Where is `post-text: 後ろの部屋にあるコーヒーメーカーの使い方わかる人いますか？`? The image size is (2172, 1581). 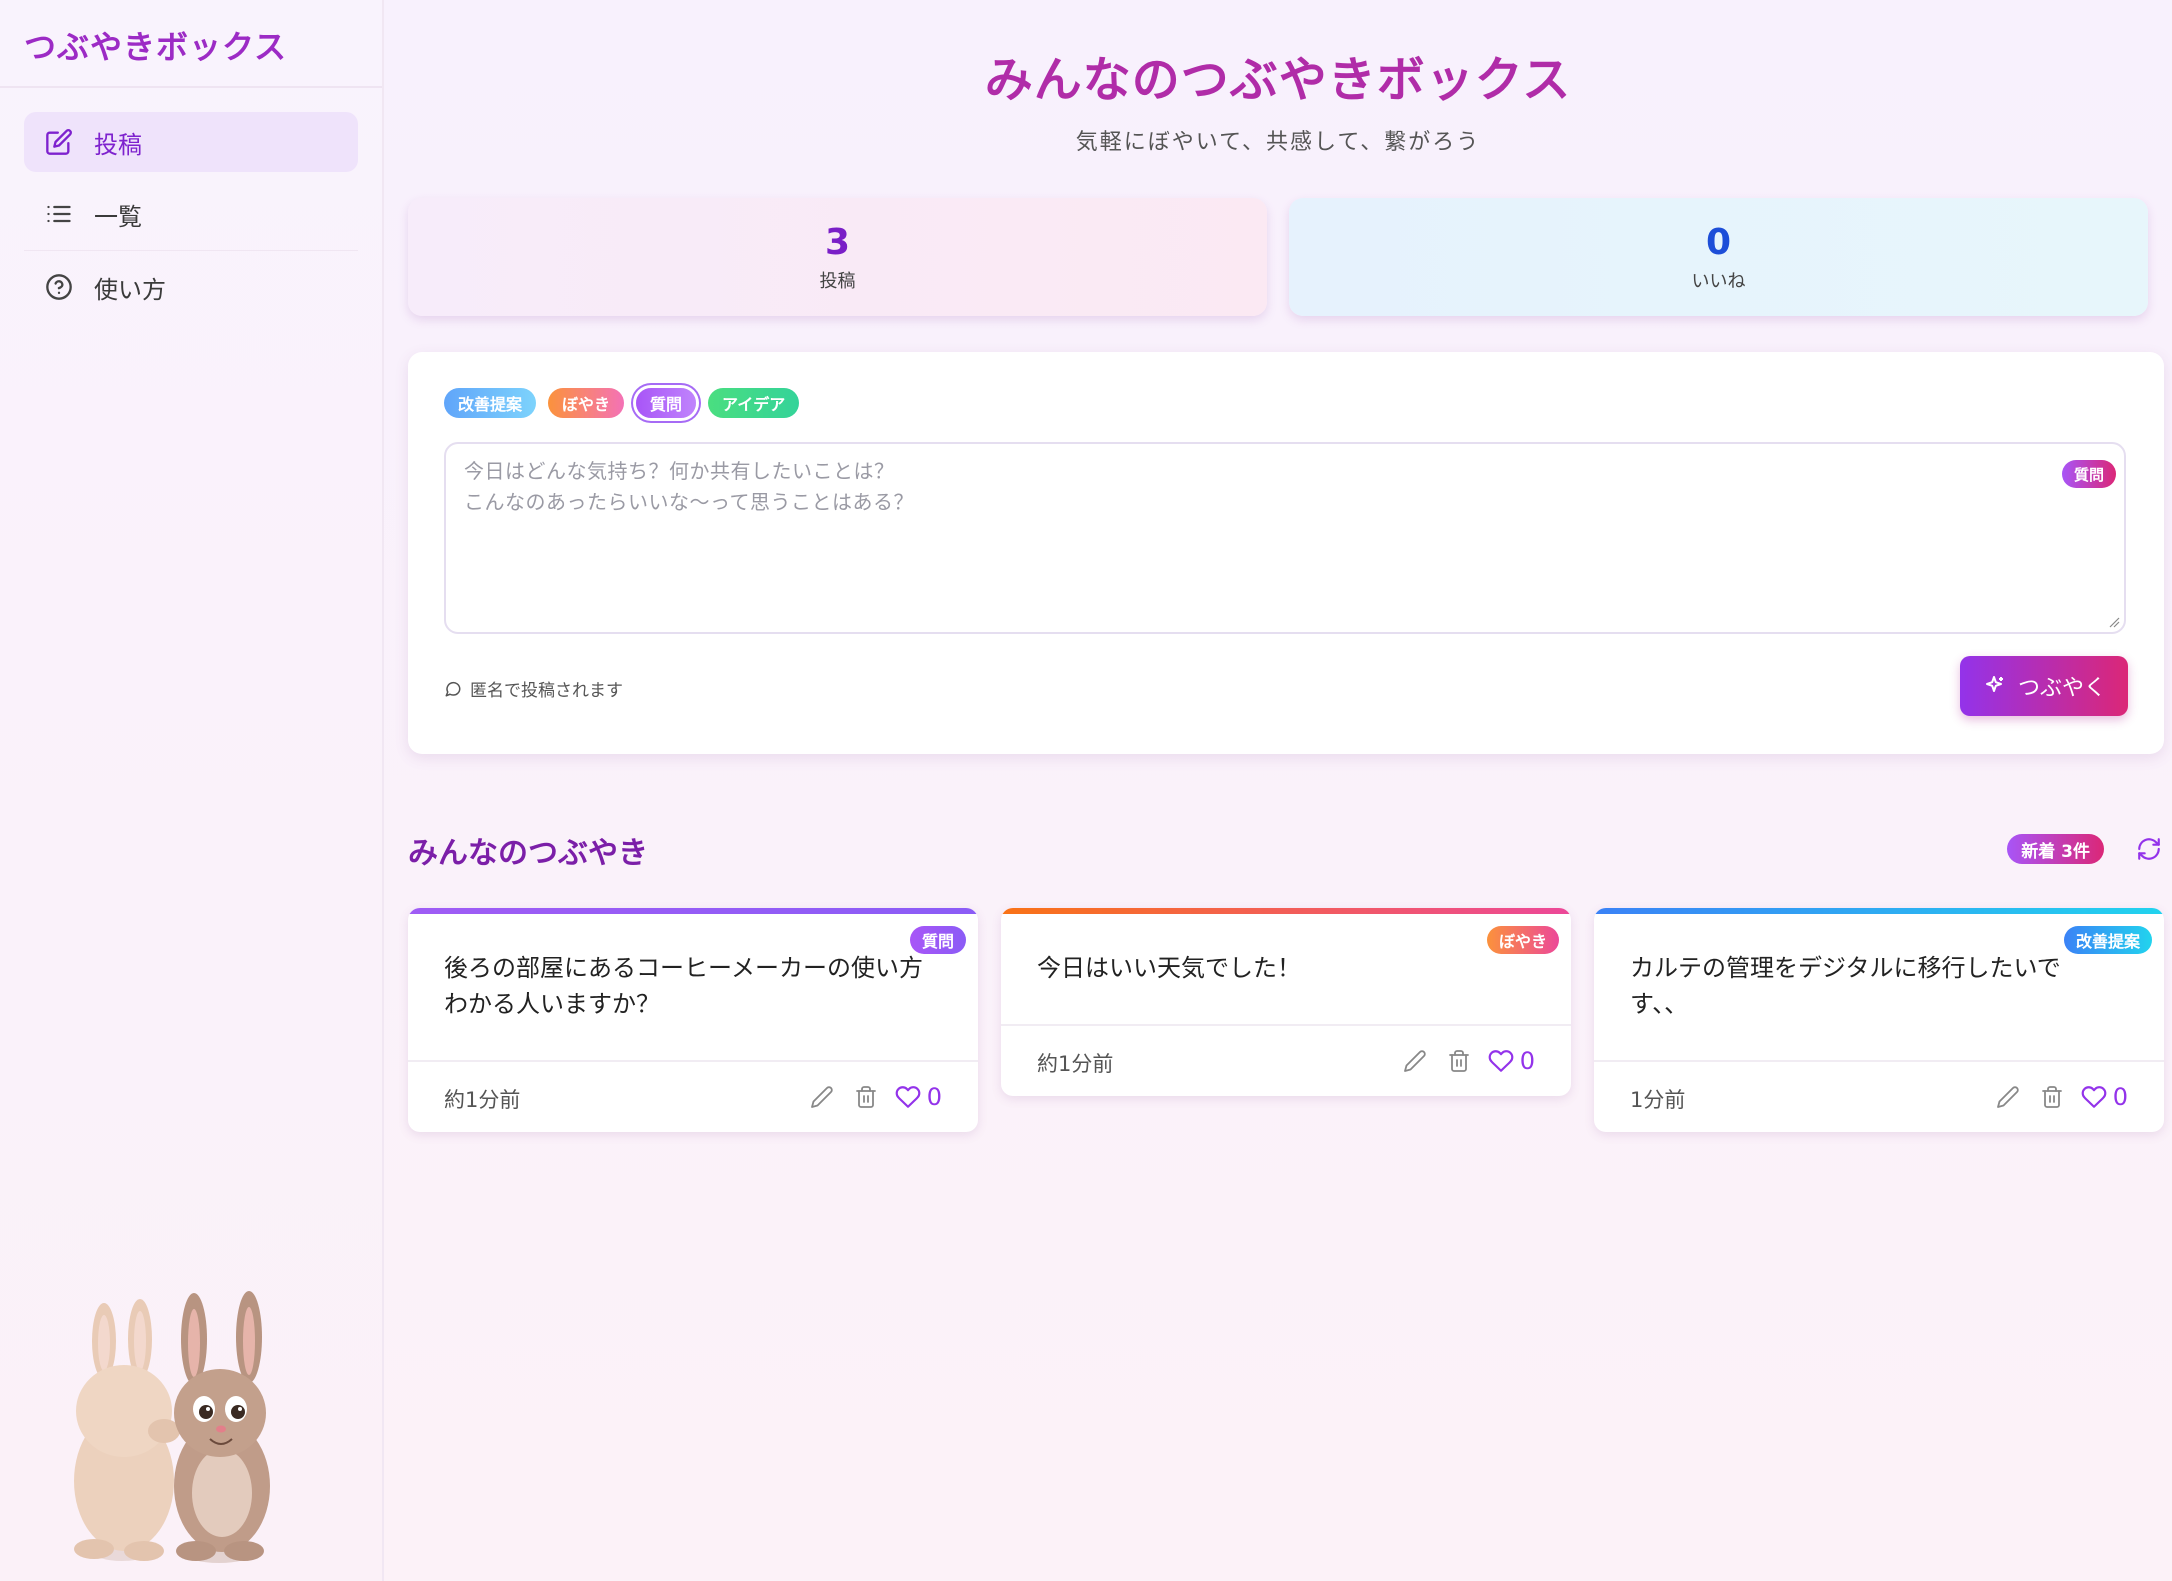
post-text: 後ろの部屋にあるコーヒーメーカーの使い方わかる人いますか？ is located at coordinates (684, 986).